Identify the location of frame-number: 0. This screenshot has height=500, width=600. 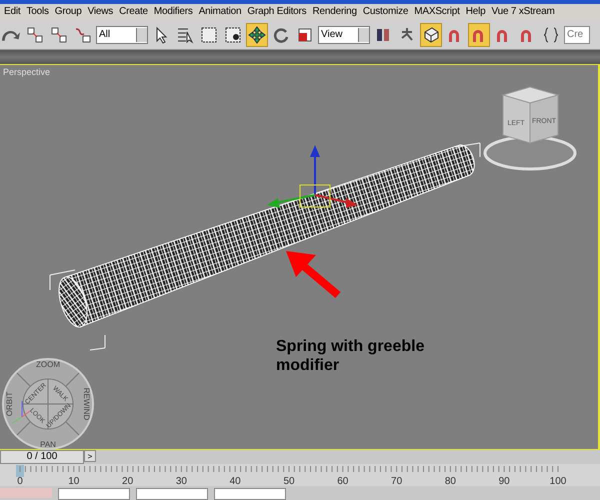
(20, 481).